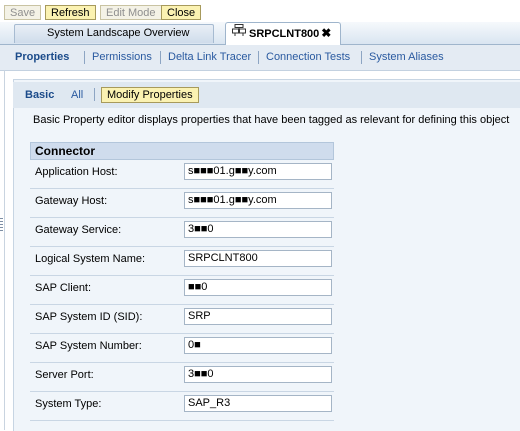 The height and width of the screenshot is (431, 520). I want to click on tab-srpclnt800-label: SRPCLNT800, so click(284, 34).